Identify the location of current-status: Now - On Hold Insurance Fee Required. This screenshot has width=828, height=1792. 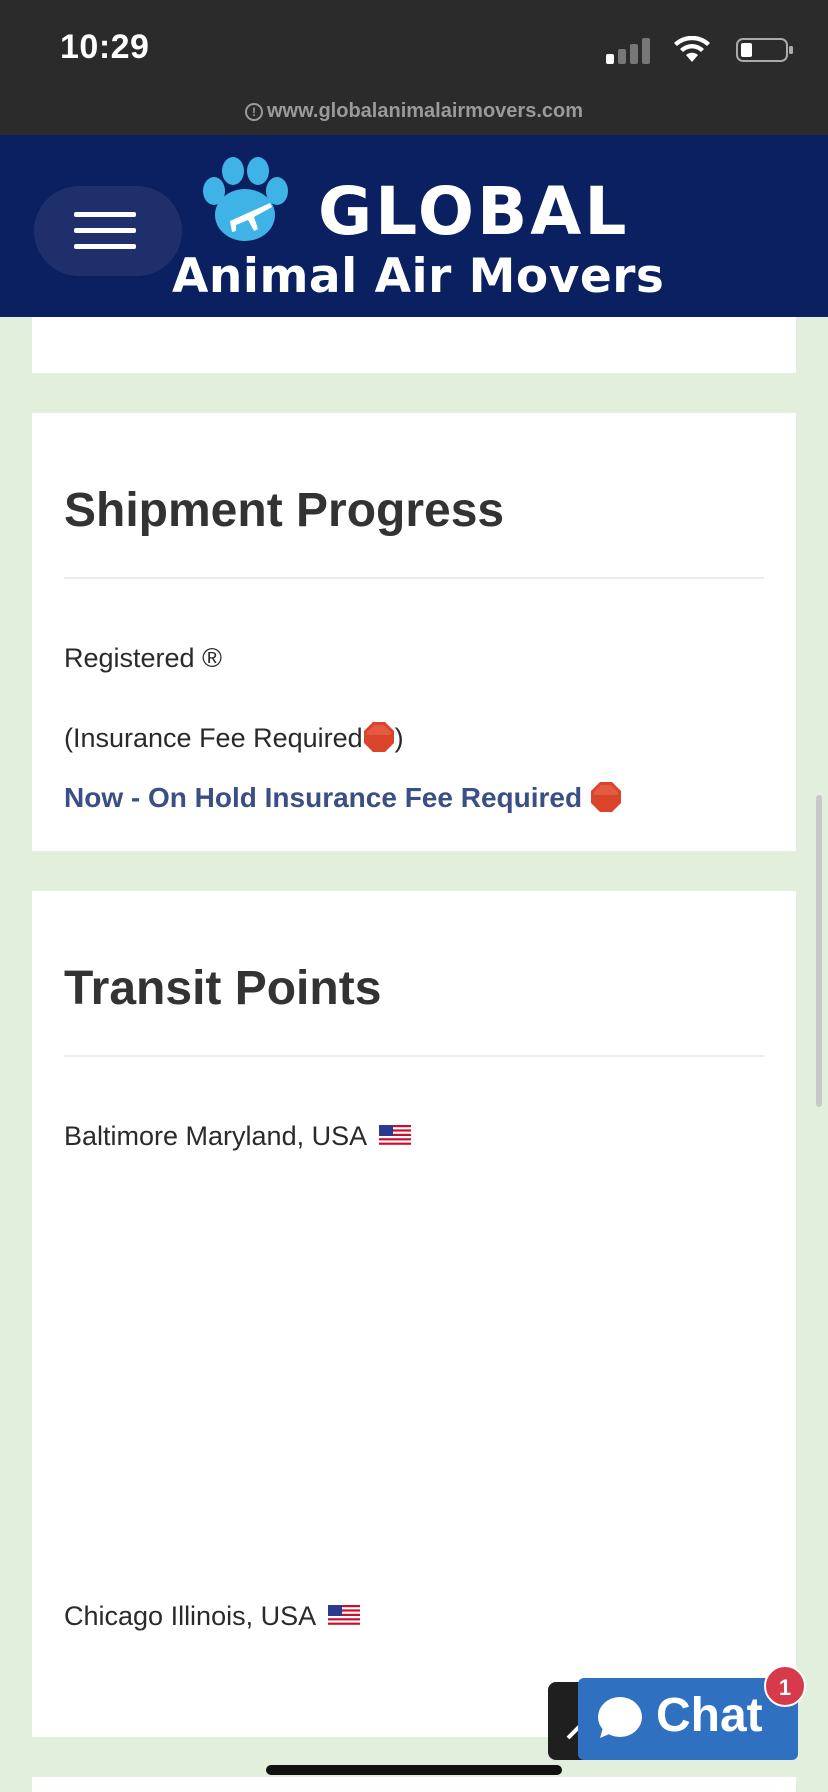
(343, 797).